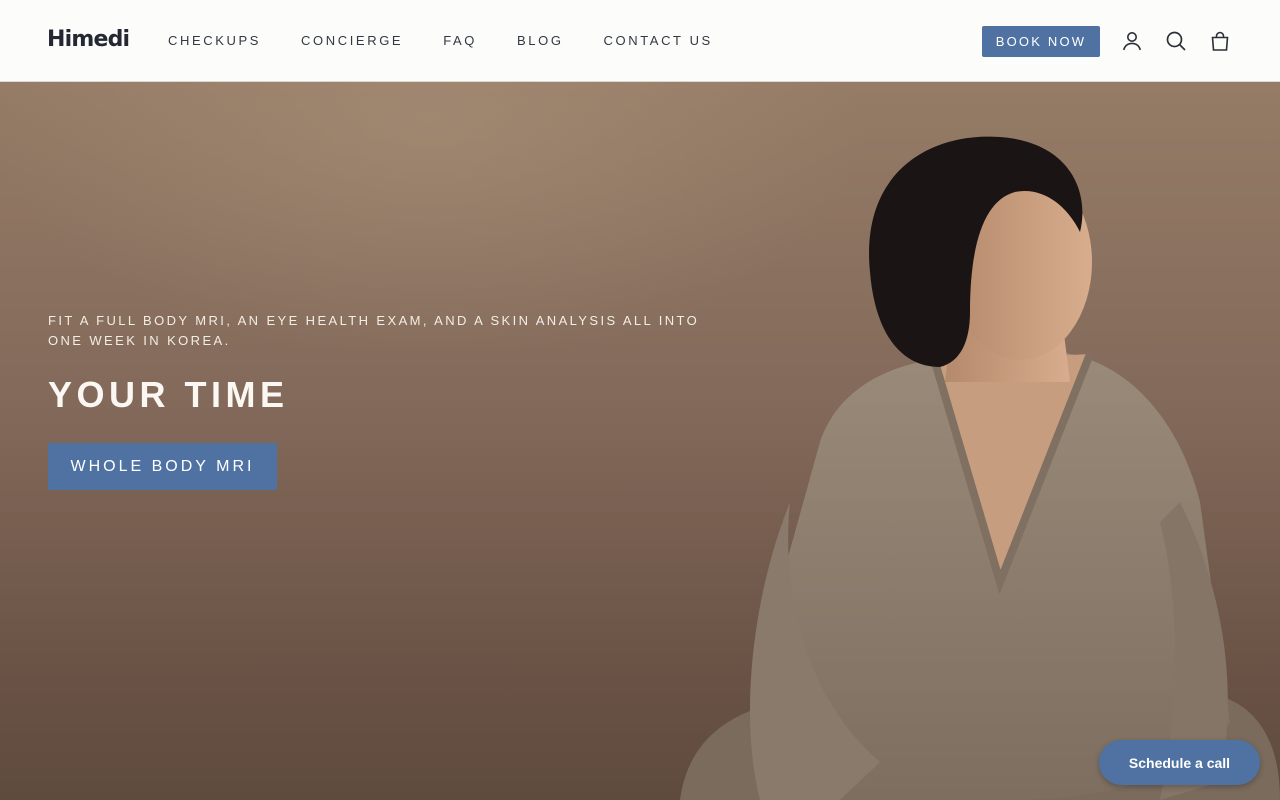 Image resolution: width=1280 pixels, height=800 pixels. I want to click on search-icon, so click(1176, 41).